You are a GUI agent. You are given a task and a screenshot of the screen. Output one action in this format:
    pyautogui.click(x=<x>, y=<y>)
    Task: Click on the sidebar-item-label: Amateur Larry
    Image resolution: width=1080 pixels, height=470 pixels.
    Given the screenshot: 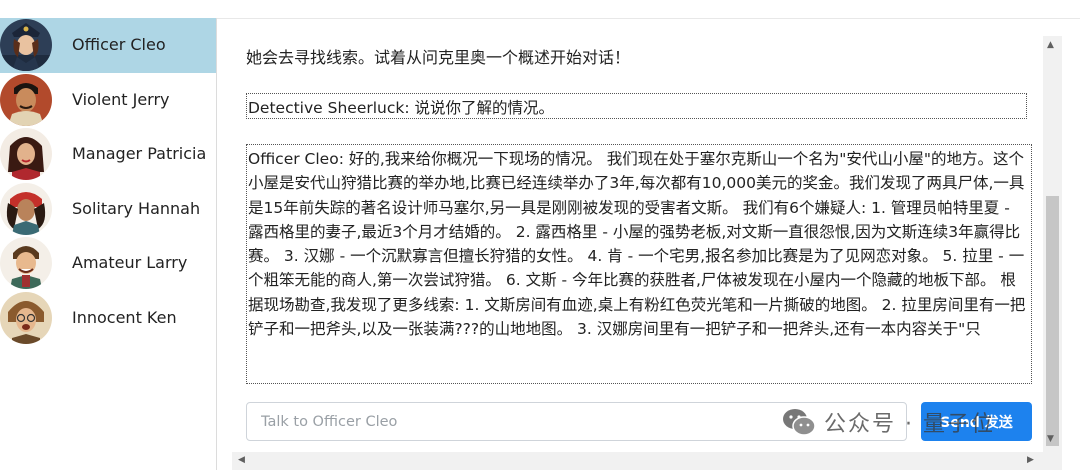 What is the action you would take?
    pyautogui.click(x=130, y=262)
    